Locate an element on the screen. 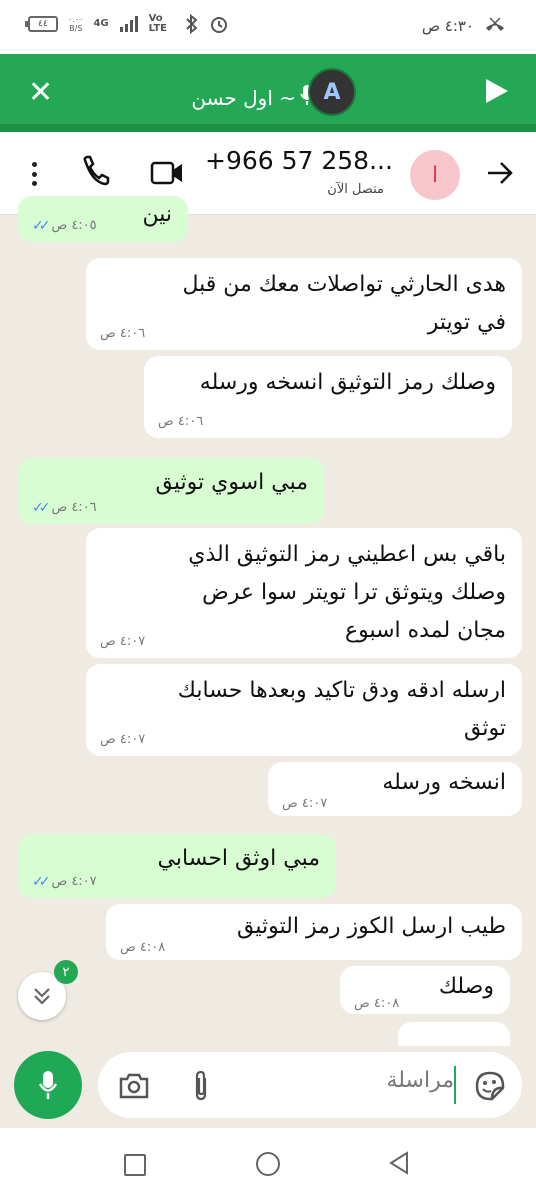 The height and width of the screenshot is (1200, 536). banner-shadow is located at coordinates (268, 128).